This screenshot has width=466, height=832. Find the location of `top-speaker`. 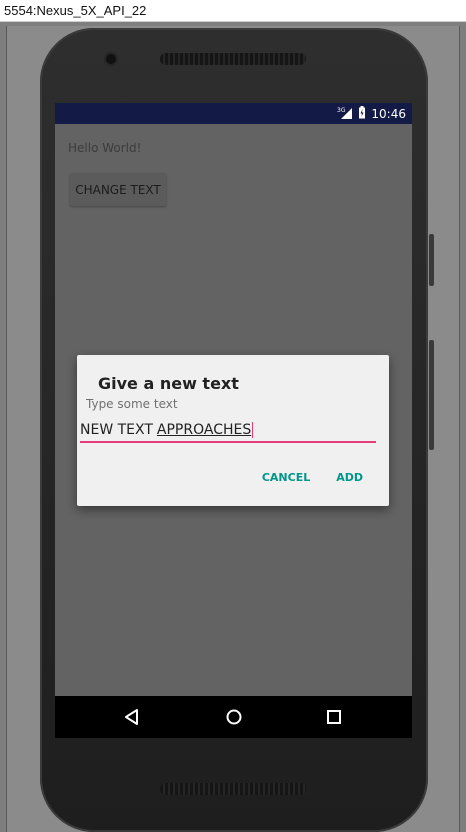

top-speaker is located at coordinates (233, 59).